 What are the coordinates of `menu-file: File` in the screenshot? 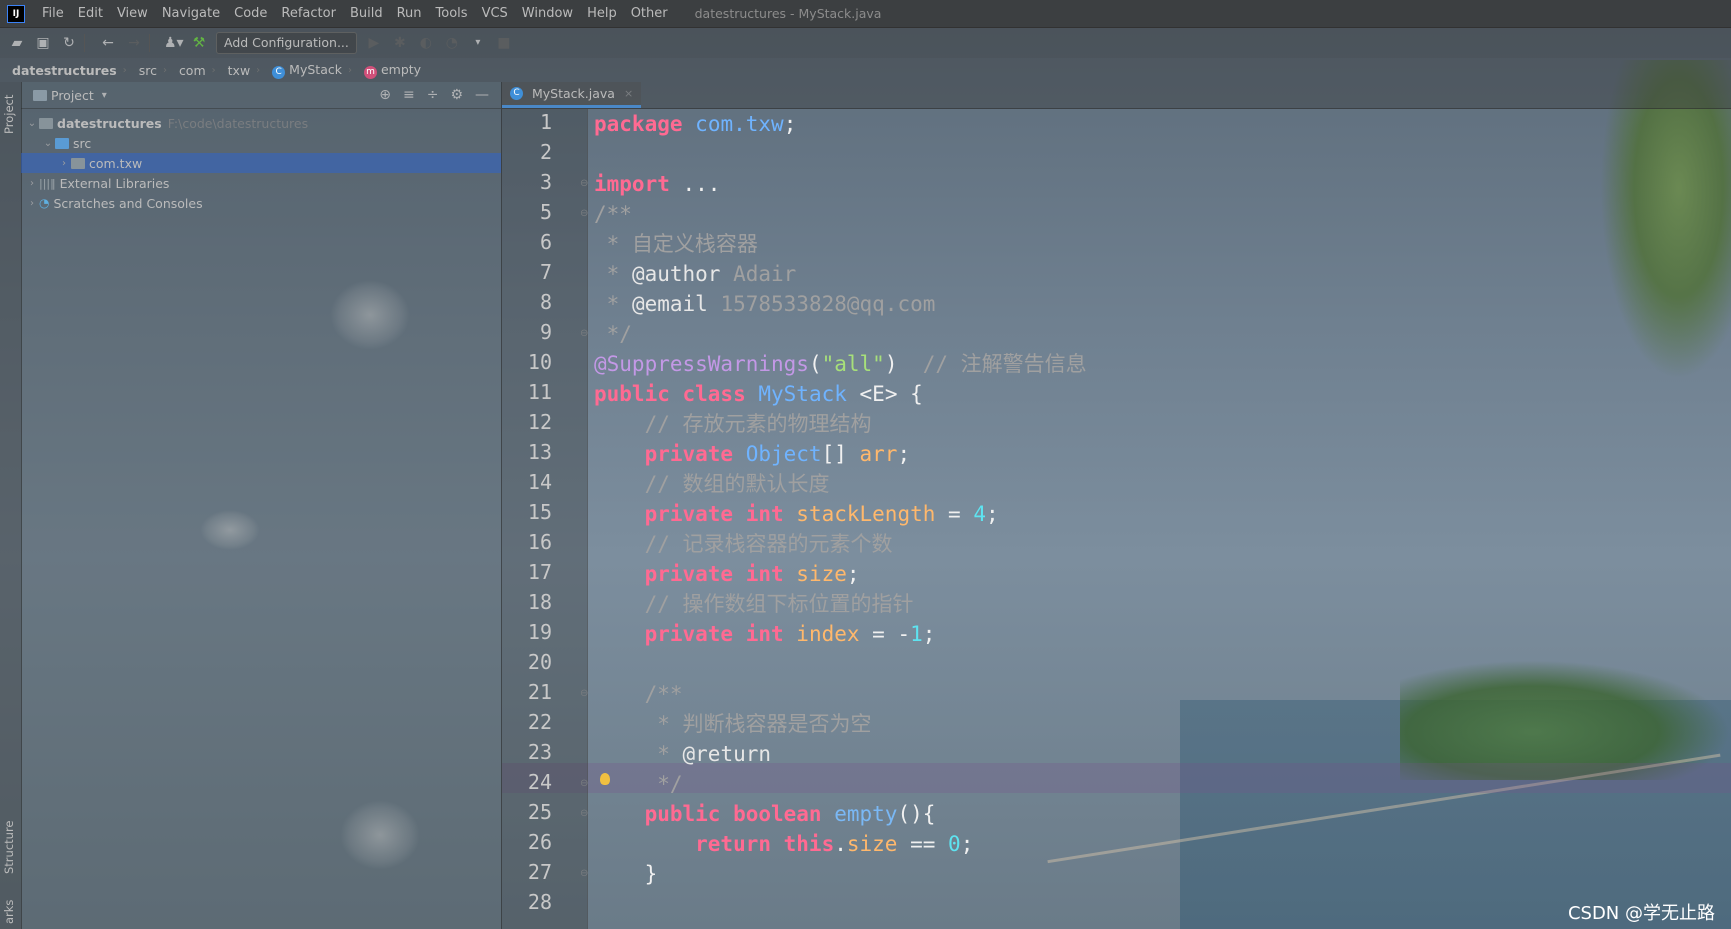 It's located at (53, 13).